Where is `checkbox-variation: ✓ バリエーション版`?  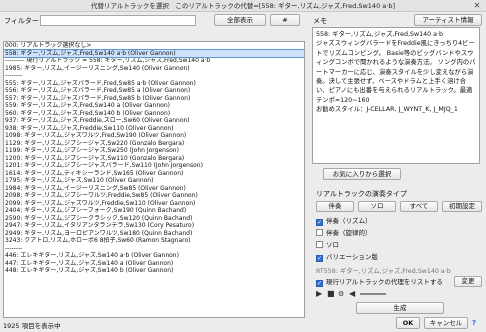 checkbox-variation: ✓ バリエーション版 is located at coordinates (347, 257).